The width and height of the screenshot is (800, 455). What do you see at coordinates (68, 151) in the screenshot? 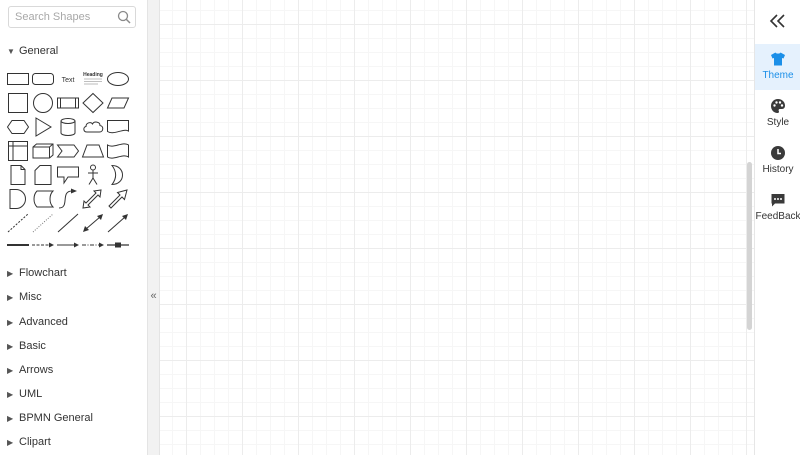
I see `step-shape` at bounding box center [68, 151].